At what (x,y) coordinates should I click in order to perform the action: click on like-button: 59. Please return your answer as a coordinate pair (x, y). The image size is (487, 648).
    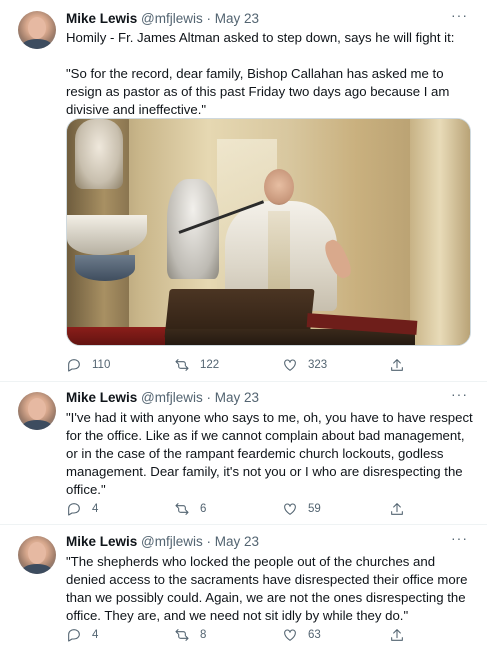
    Looking at the image, I should click on (301, 509).